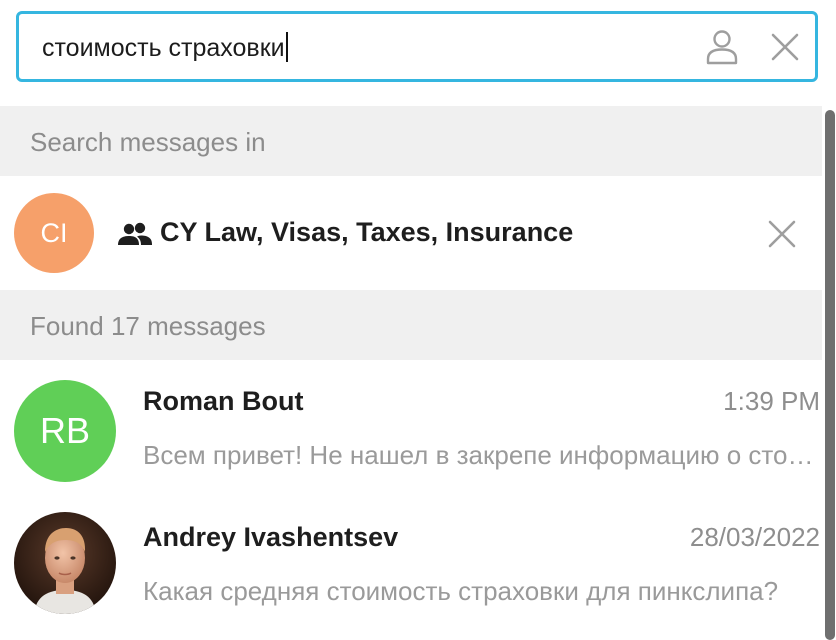 This screenshot has height=640, width=836. What do you see at coordinates (830, 375) in the screenshot?
I see `scrollbar-thumb` at bounding box center [830, 375].